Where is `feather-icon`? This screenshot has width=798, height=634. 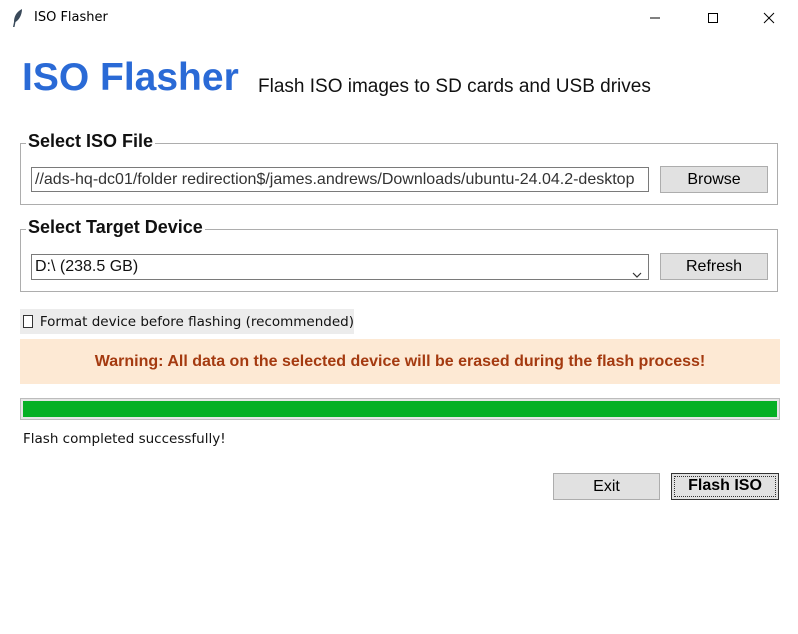 feather-icon is located at coordinates (18, 18).